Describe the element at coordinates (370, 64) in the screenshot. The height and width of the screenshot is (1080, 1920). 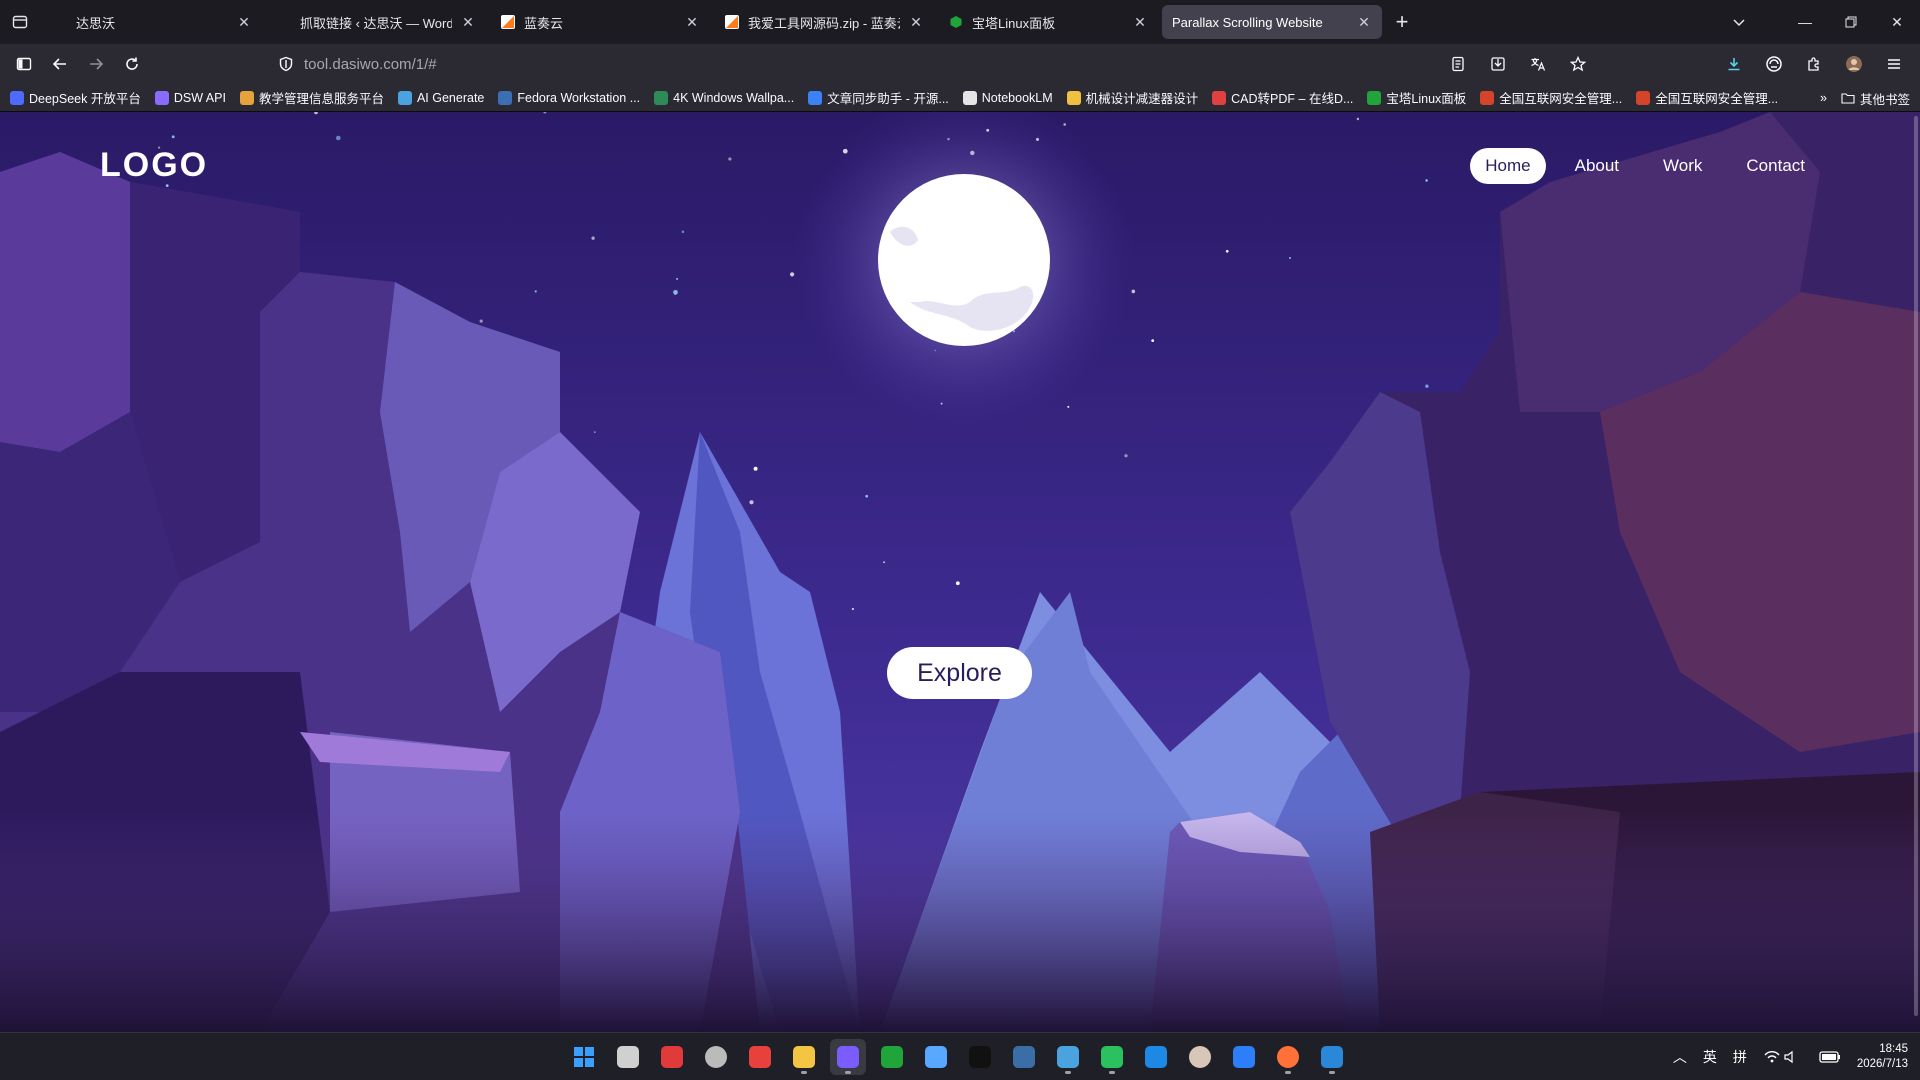
I see `url-text: tool.dasiwo.com/1/#` at that location.